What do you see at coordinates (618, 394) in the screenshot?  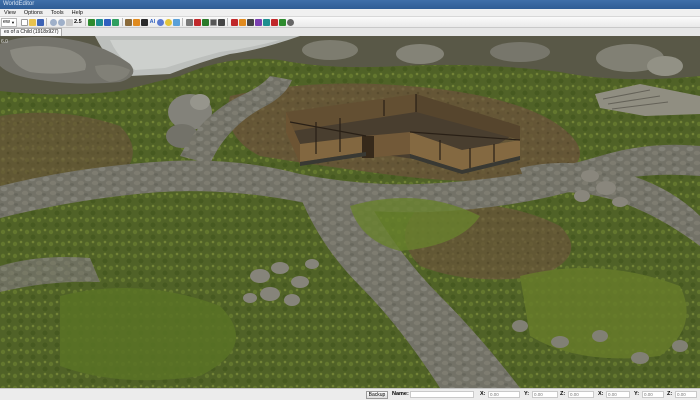 I see `rot-x-field: 0.00` at bounding box center [618, 394].